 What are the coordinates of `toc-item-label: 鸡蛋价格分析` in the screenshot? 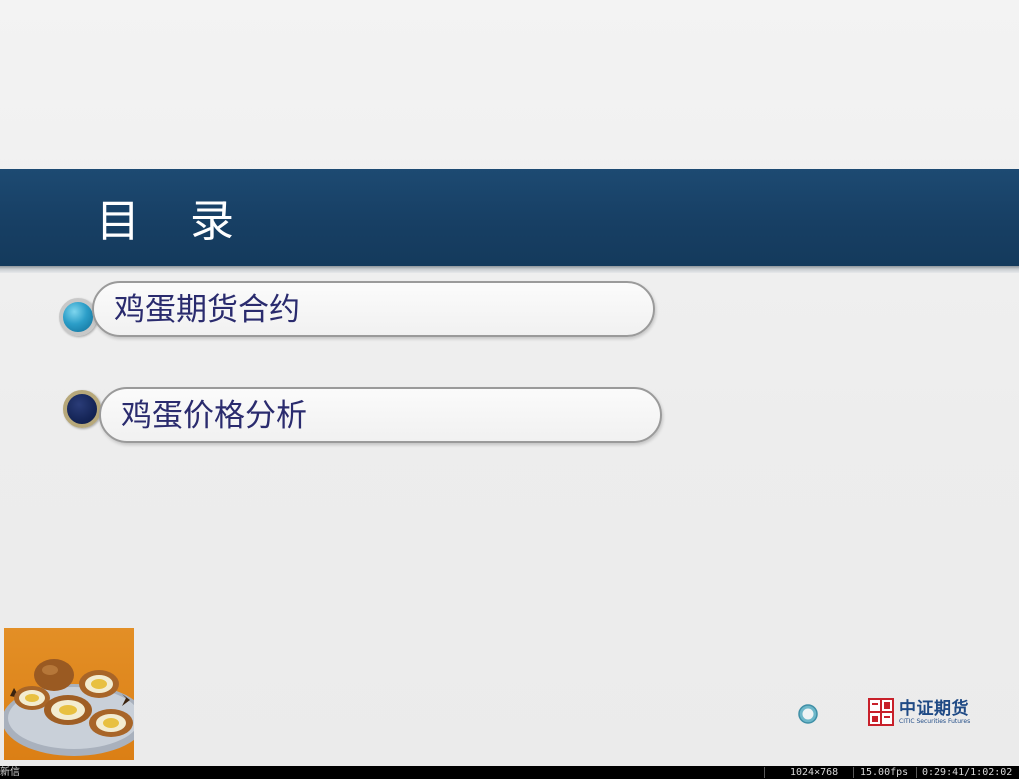 It's located at (214, 416).